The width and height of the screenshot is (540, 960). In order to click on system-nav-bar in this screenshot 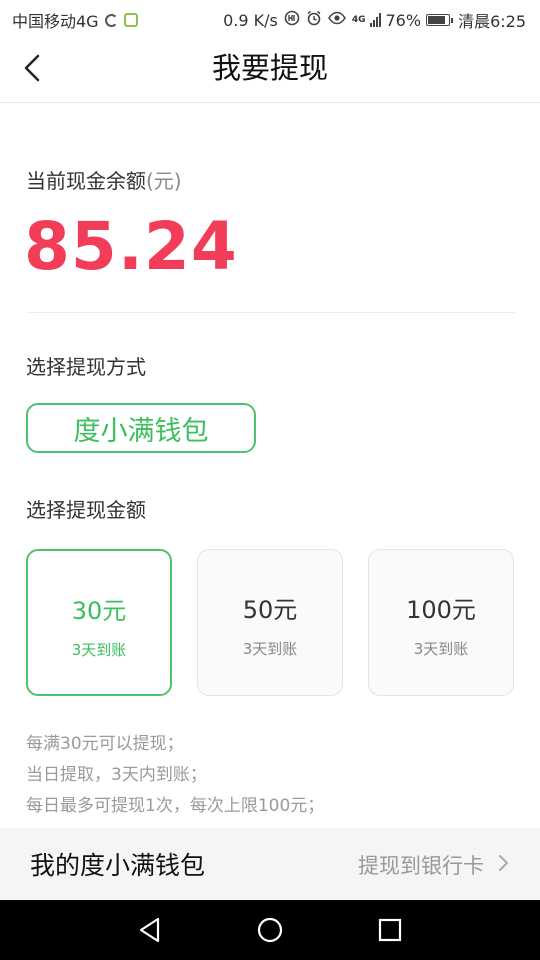, I will do `click(270, 930)`.